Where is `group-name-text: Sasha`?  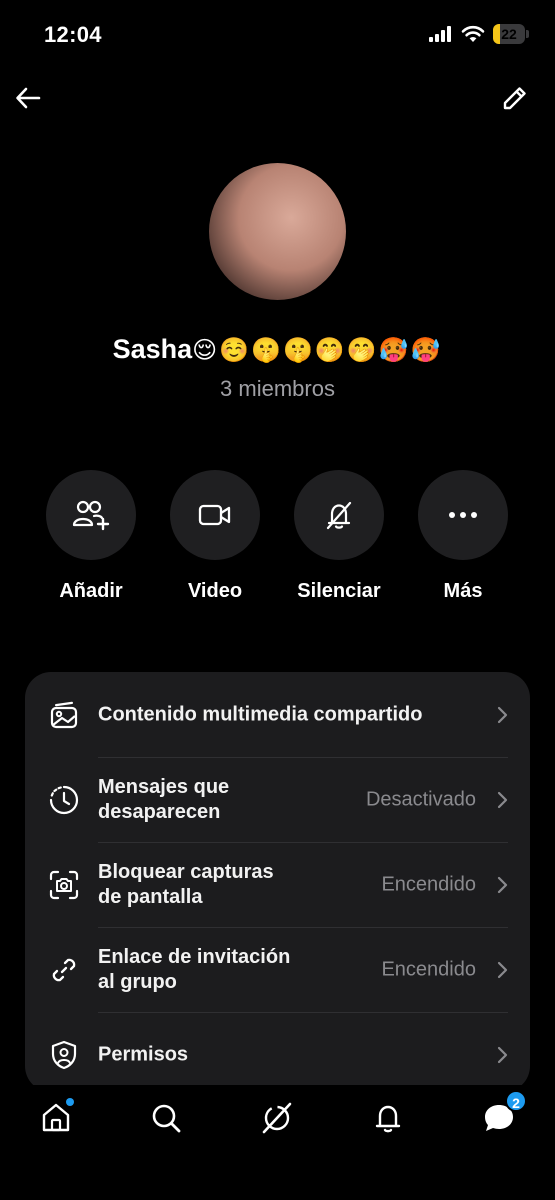 group-name-text: Sasha is located at coordinates (152, 349).